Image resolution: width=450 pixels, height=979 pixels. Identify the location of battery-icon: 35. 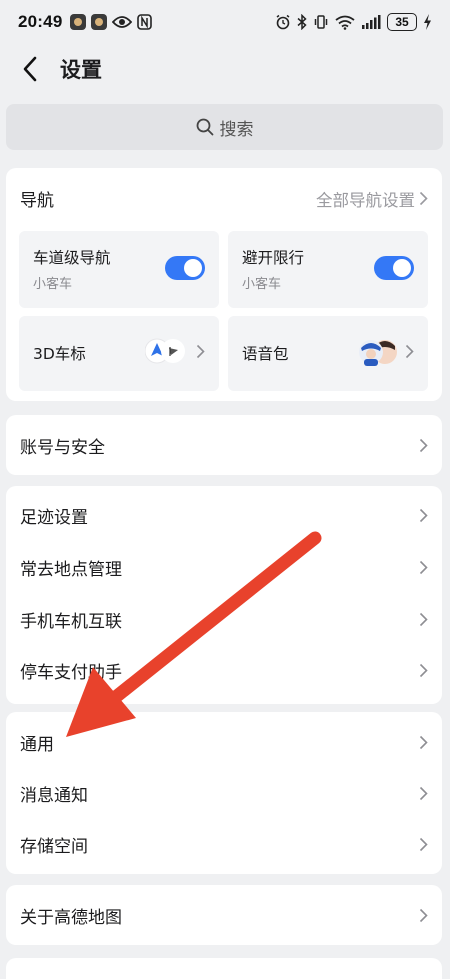
(402, 22).